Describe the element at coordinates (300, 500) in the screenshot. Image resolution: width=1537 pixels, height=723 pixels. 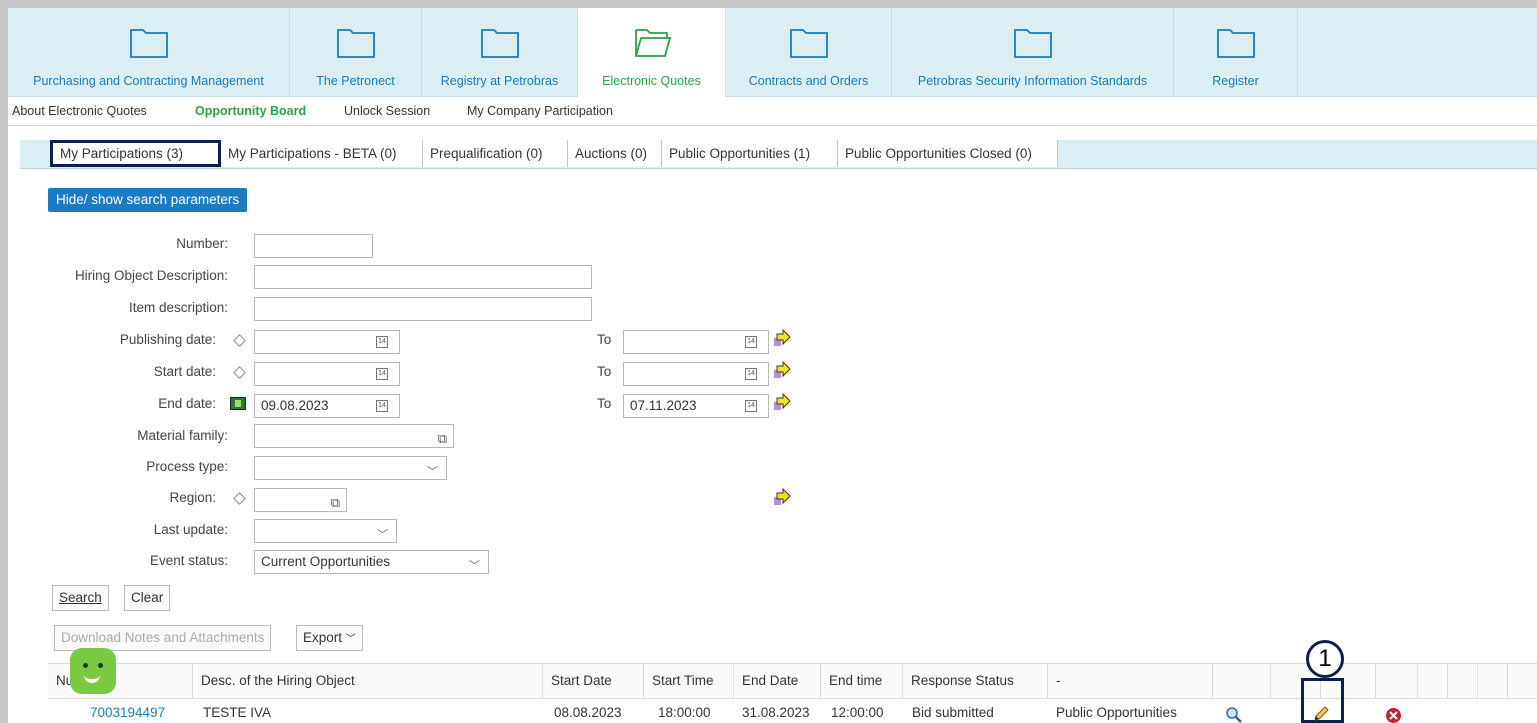
I see `region-input: ⧉` at that location.